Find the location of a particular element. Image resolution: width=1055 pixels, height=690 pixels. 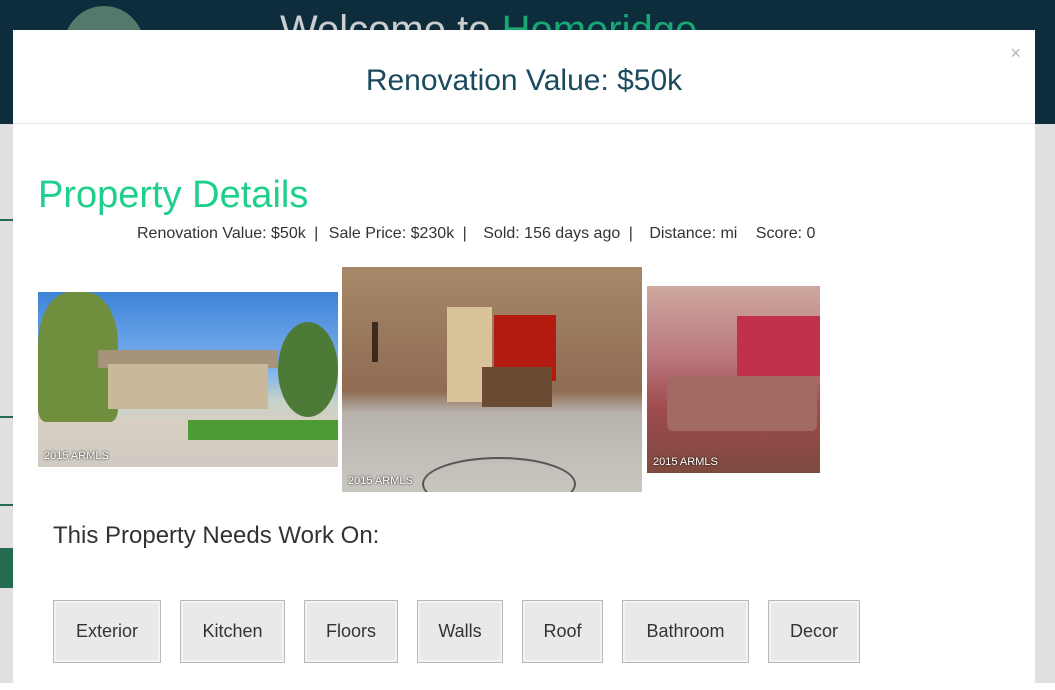

sale-price: Sale Price: $230k is located at coordinates (391, 233).